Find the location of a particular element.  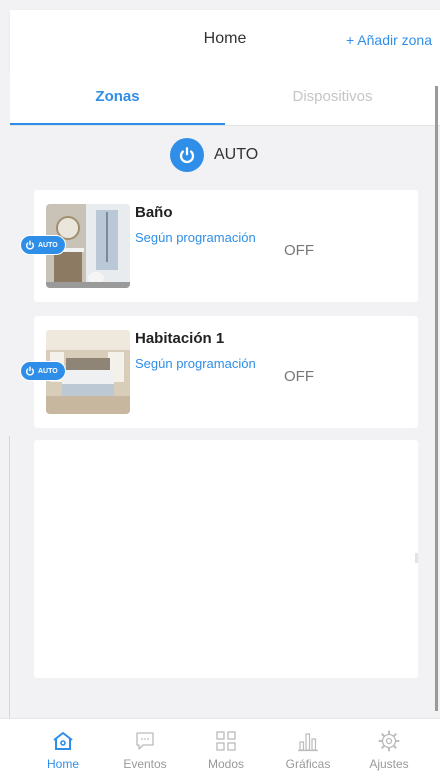

home-icon is located at coordinates (63, 741).